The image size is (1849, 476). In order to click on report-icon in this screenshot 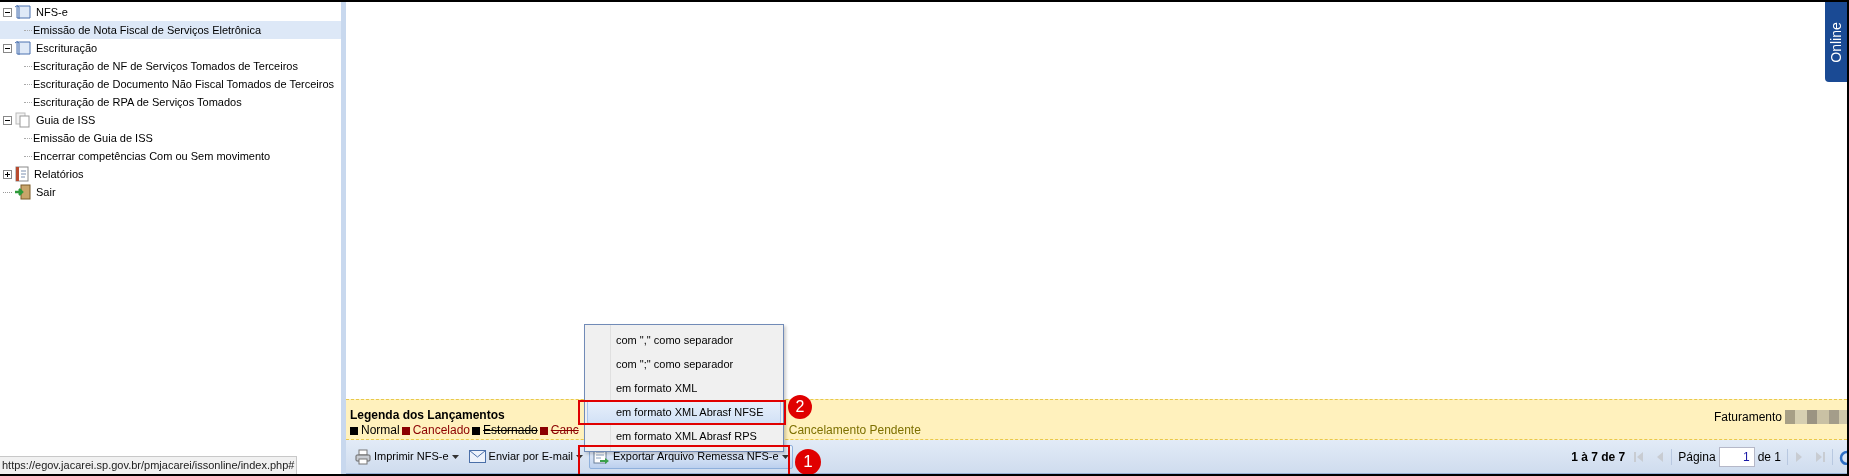, I will do `click(22, 174)`.